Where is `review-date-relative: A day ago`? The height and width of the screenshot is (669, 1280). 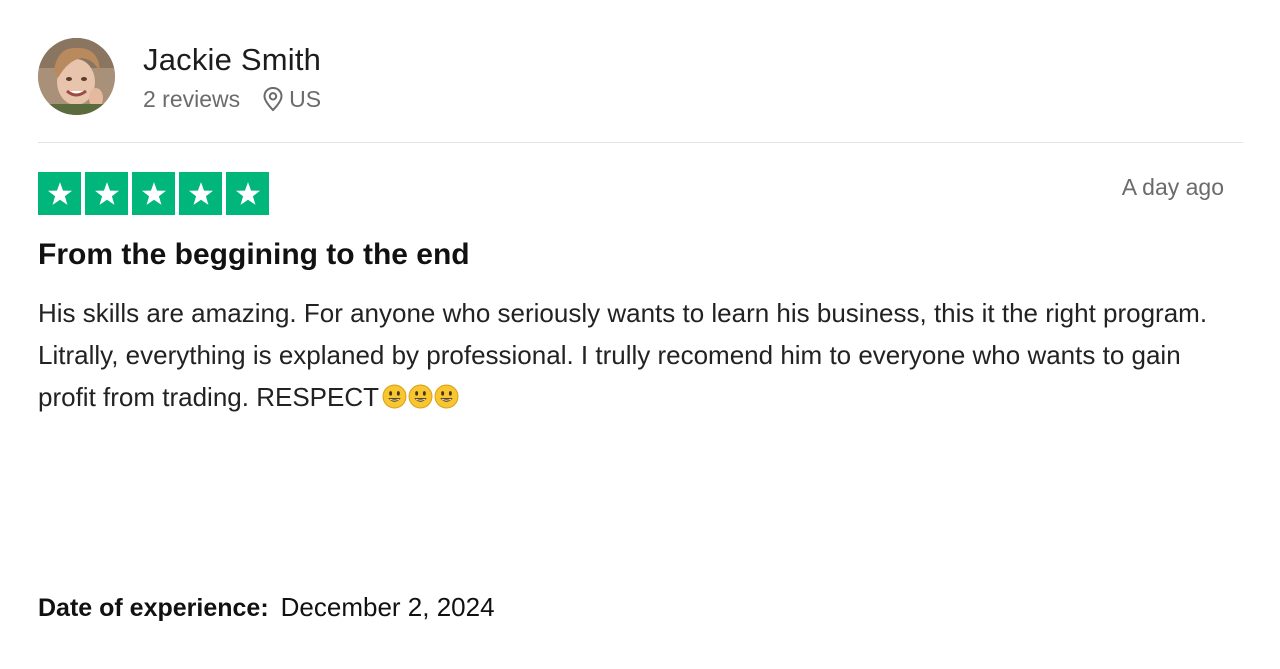
review-date-relative: A day ago is located at coordinates (1172, 187).